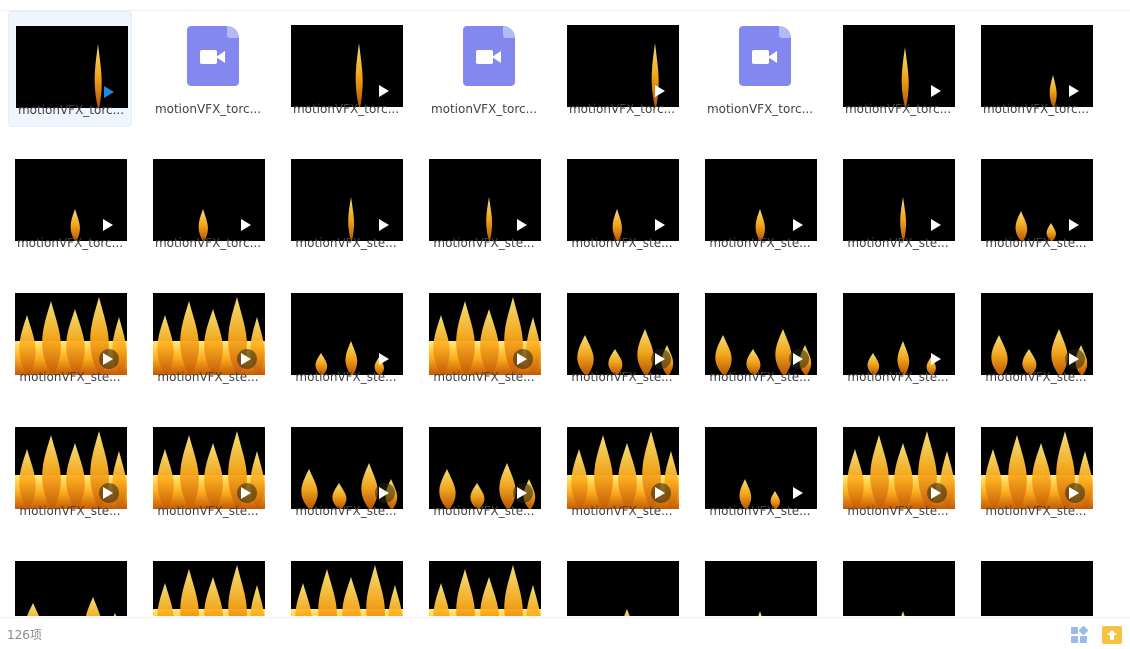 The width and height of the screenshot is (1130, 649). Describe the element at coordinates (1112, 635) in the screenshot. I see `upload-folder-icon` at that location.